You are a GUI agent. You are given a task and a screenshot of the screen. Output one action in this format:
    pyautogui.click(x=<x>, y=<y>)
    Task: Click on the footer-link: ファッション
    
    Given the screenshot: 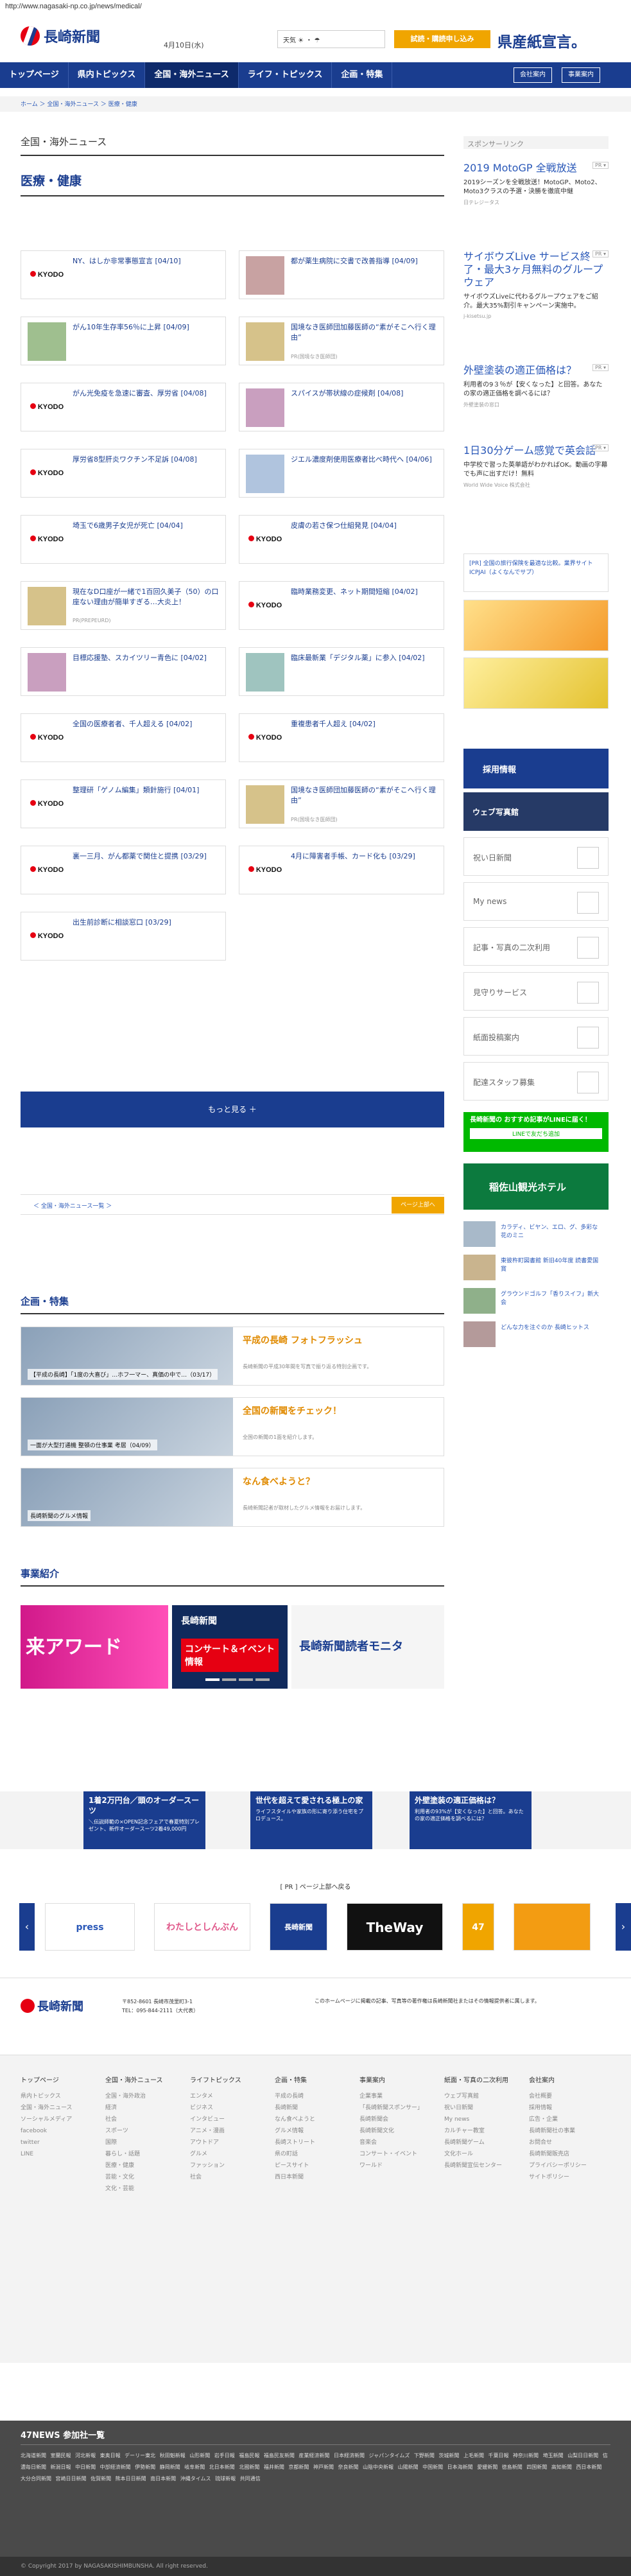 What is the action you would take?
    pyautogui.click(x=225, y=2165)
    